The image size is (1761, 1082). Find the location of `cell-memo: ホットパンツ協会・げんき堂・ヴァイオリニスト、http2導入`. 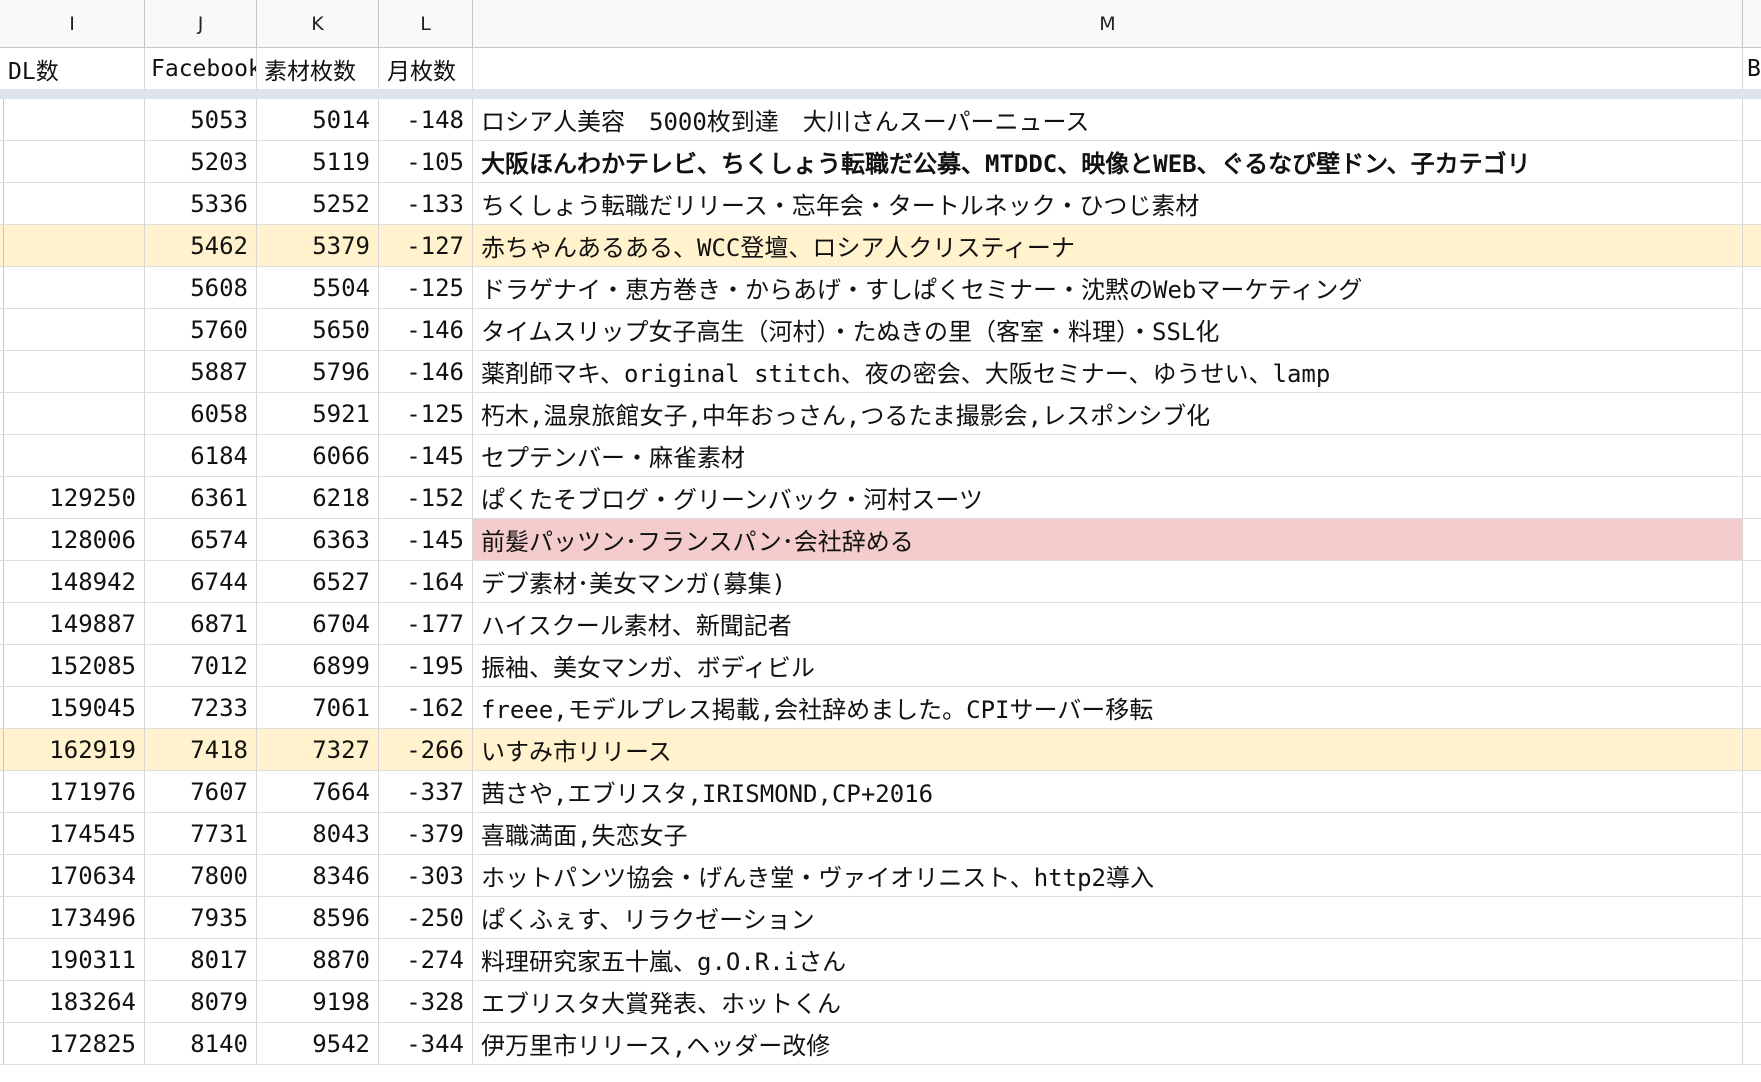

cell-memo: ホットパンツ協会・げんき堂・ヴァイオリニスト、http2導入 is located at coordinates (1108, 875).